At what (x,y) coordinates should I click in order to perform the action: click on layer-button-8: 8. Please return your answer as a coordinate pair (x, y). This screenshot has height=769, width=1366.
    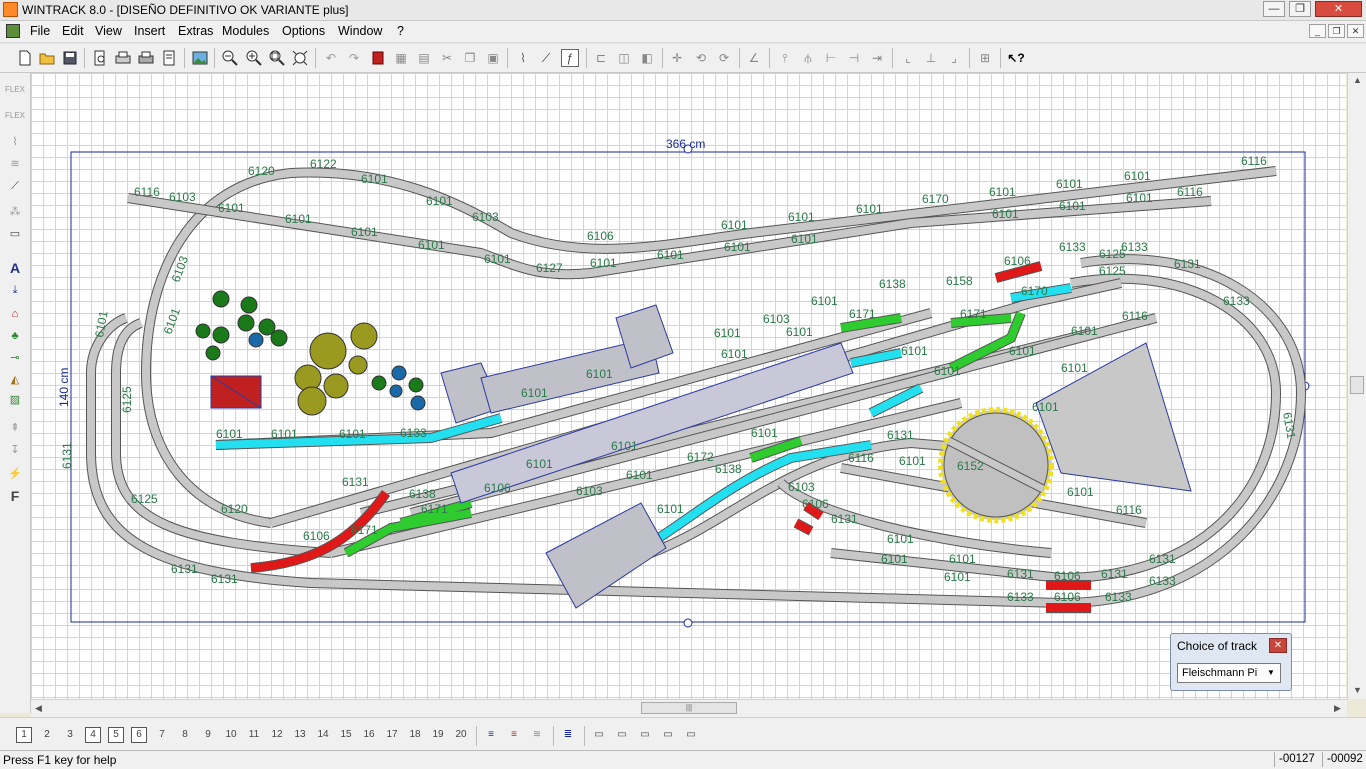
    Looking at the image, I should click on (185, 735).